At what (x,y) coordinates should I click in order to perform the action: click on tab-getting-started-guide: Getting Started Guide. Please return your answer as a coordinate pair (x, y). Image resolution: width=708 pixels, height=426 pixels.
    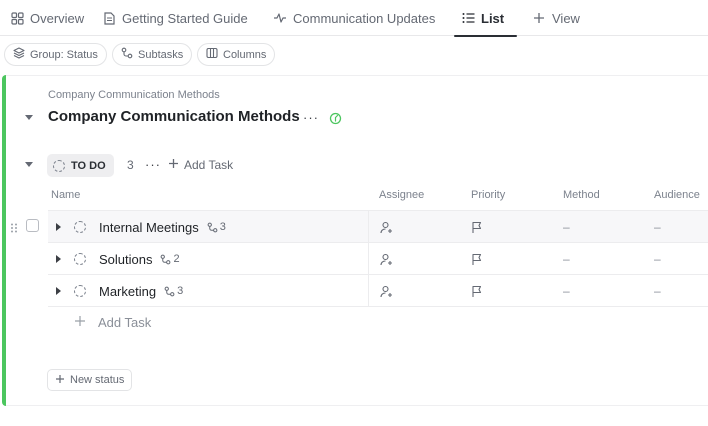
    Looking at the image, I should click on (175, 18).